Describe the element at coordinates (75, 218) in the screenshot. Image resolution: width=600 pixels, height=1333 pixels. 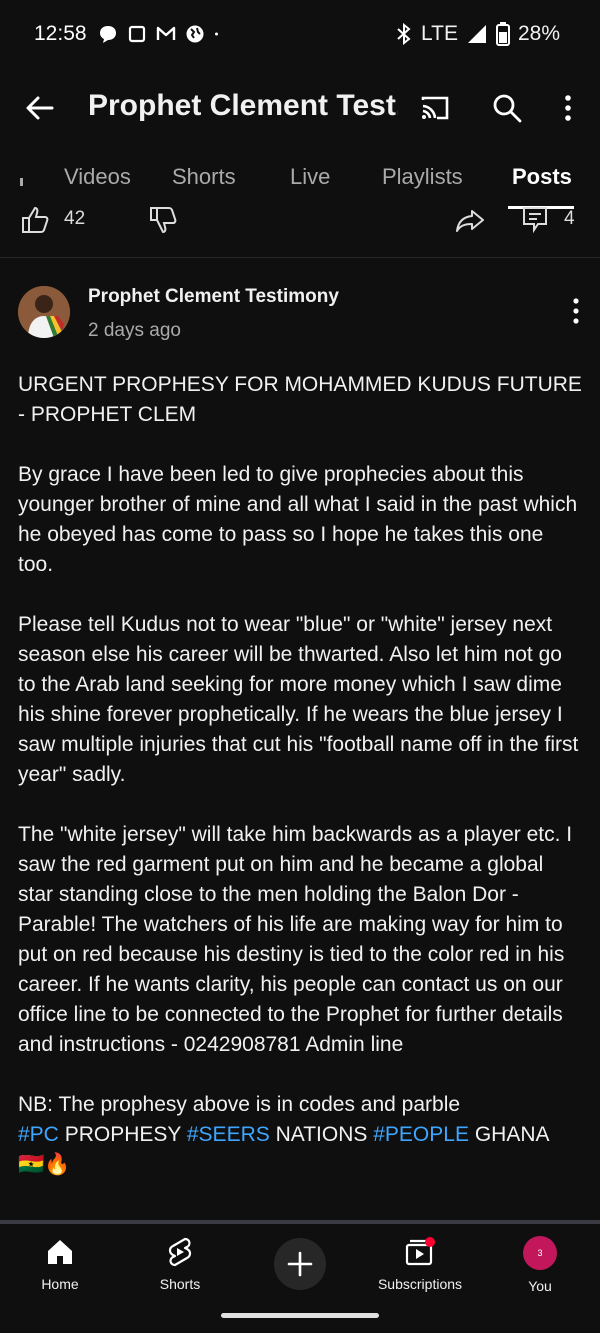
I see `like-count: 42` at that location.